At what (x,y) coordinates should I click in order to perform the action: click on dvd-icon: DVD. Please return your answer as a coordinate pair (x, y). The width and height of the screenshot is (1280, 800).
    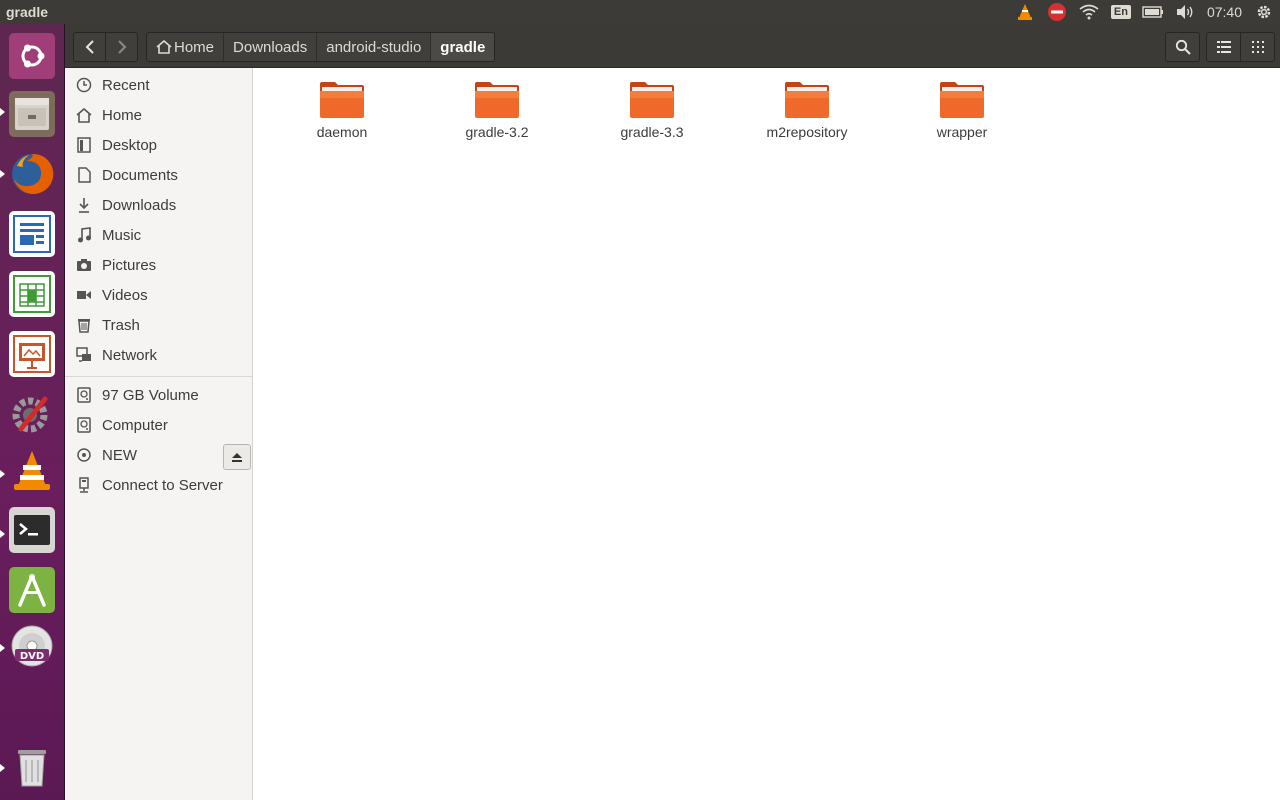
    Looking at the image, I should click on (32, 646).